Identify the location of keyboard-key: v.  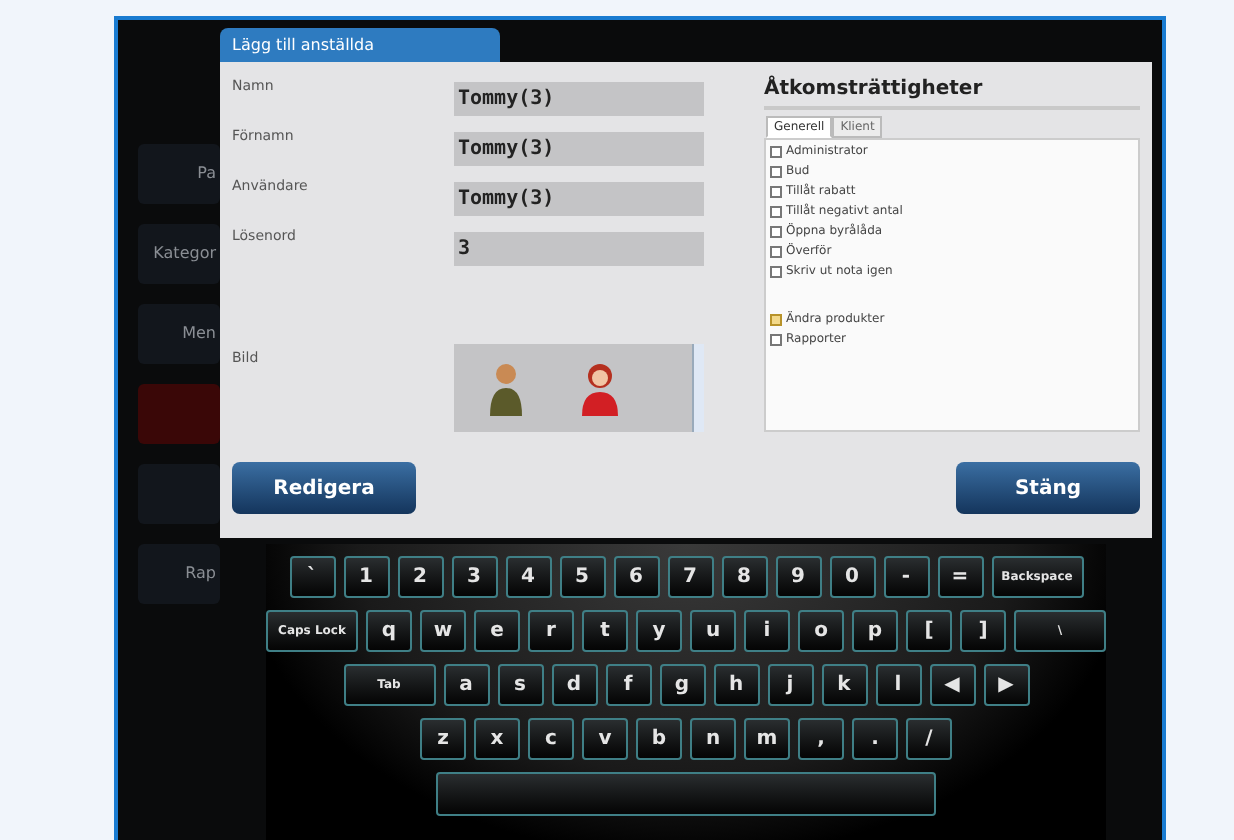
(605, 739).